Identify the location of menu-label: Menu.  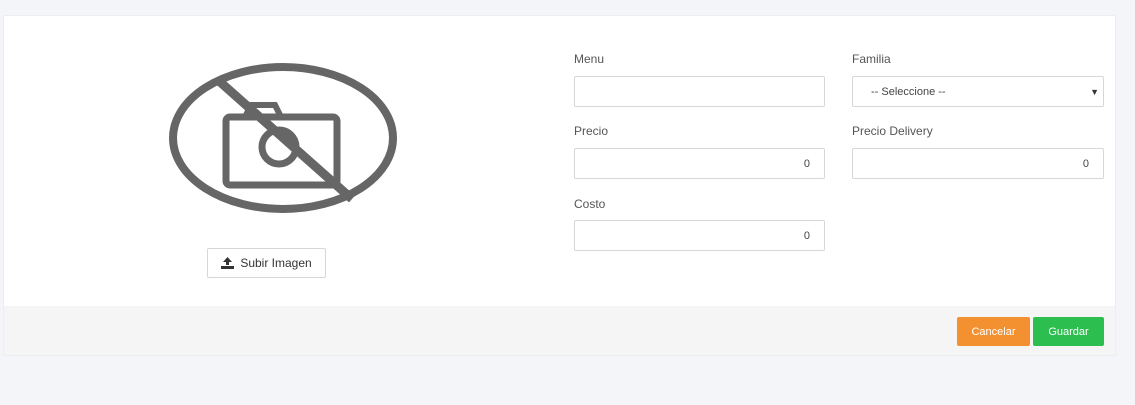
(589, 59).